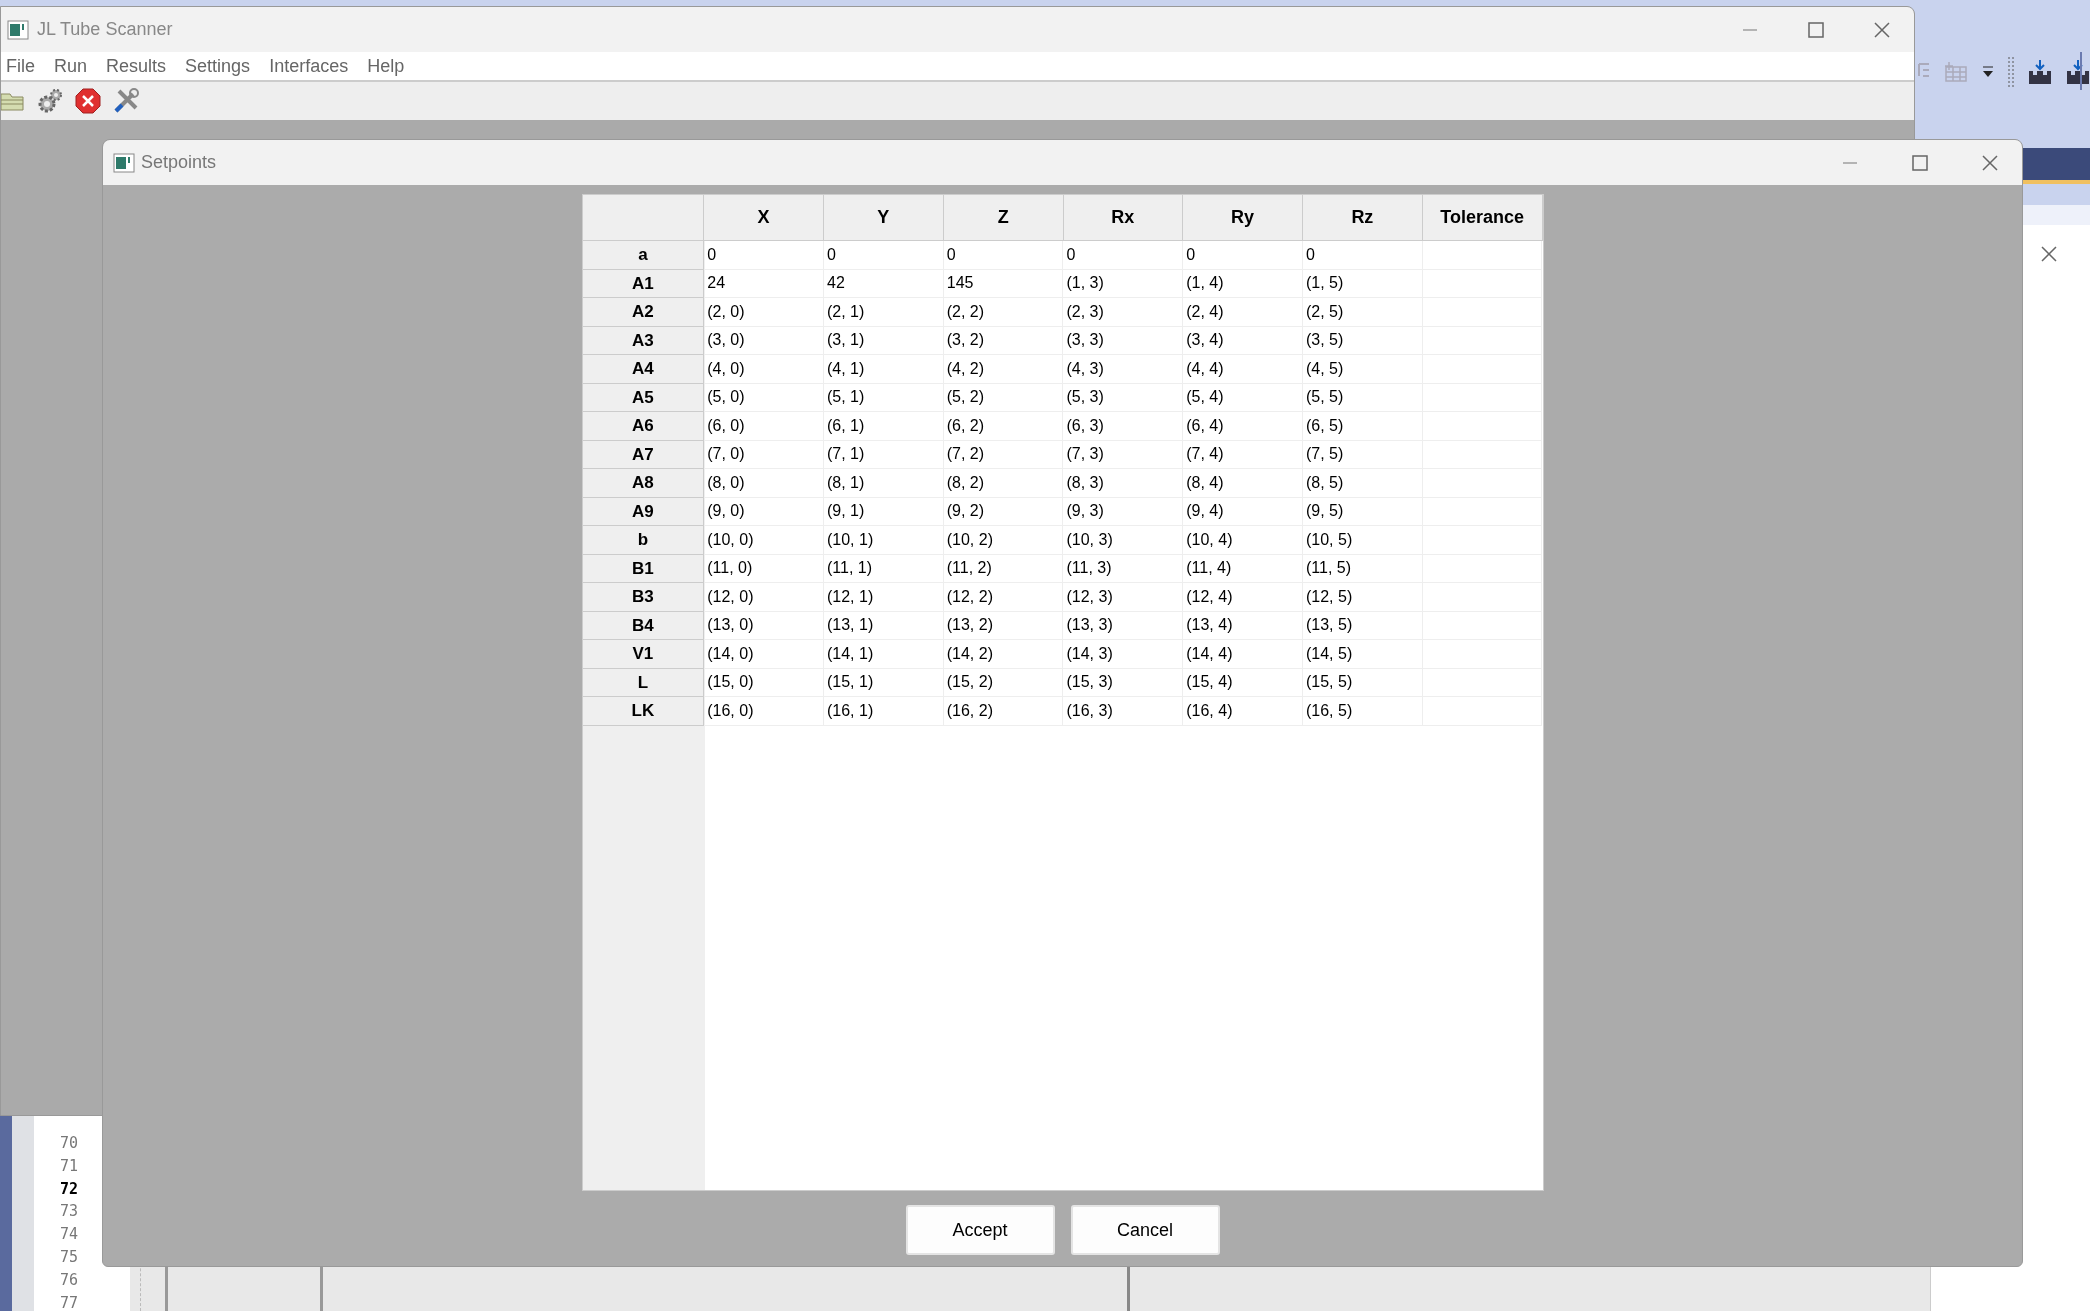  I want to click on menu-item: File, so click(20, 66).